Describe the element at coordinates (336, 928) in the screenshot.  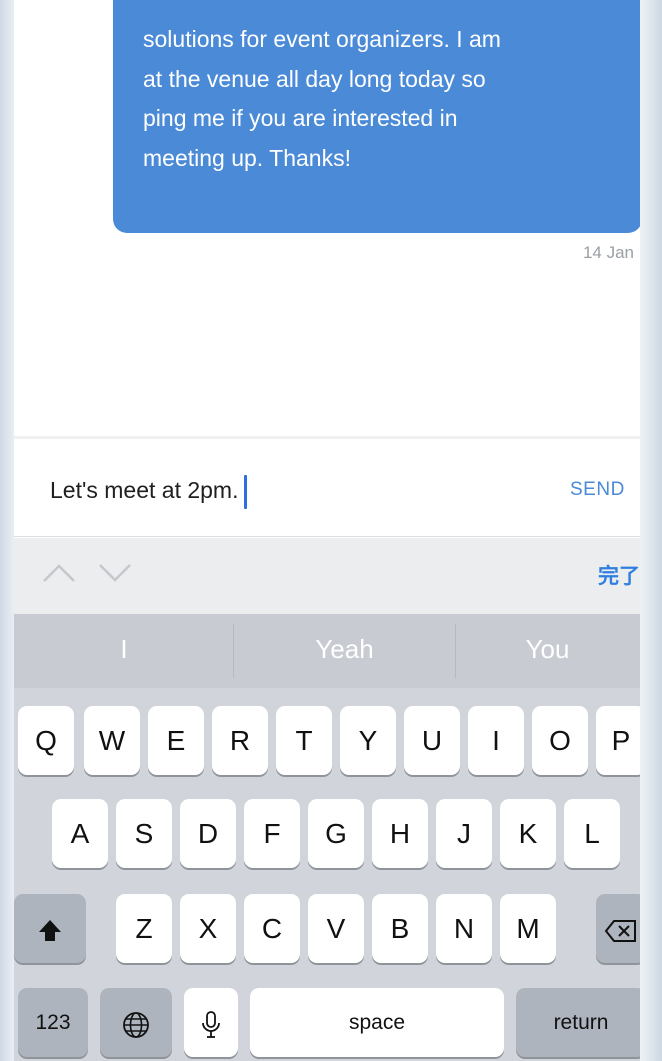
I see `key-v: V` at that location.